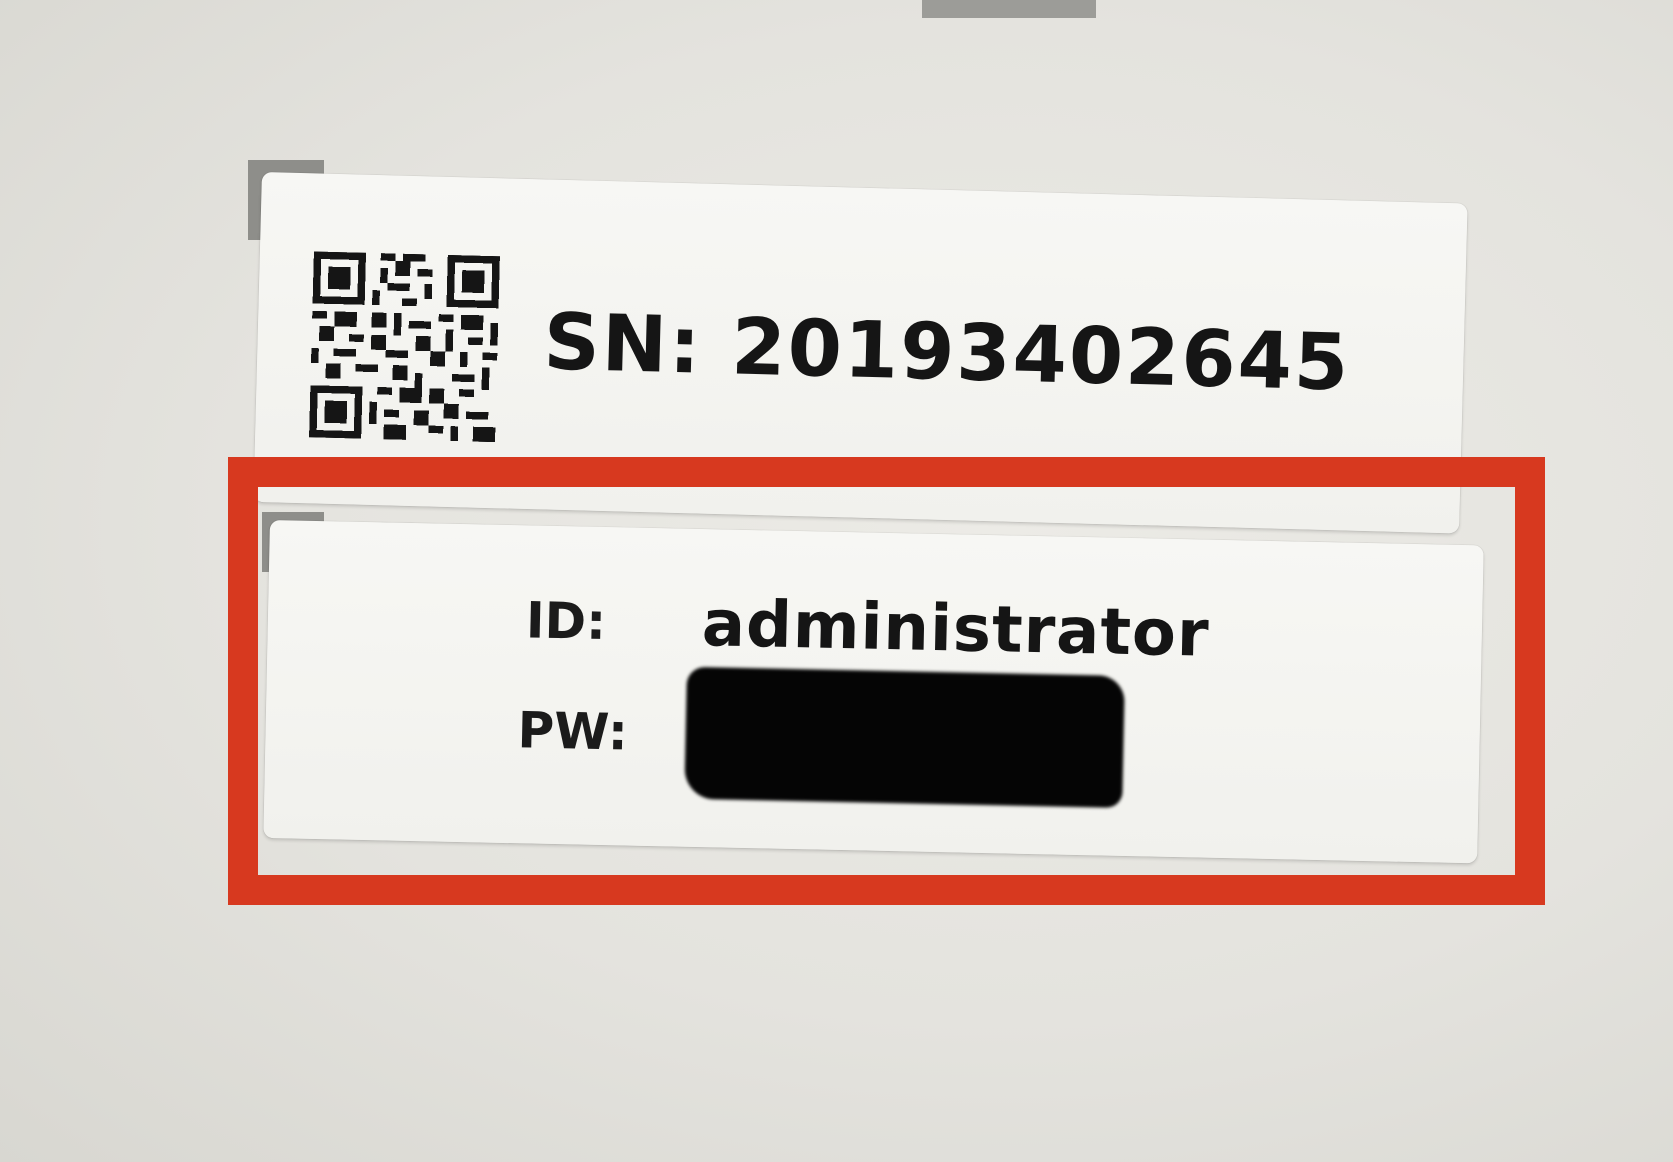  Describe the element at coordinates (1009, 9) in the screenshot. I see `device-tab` at that location.